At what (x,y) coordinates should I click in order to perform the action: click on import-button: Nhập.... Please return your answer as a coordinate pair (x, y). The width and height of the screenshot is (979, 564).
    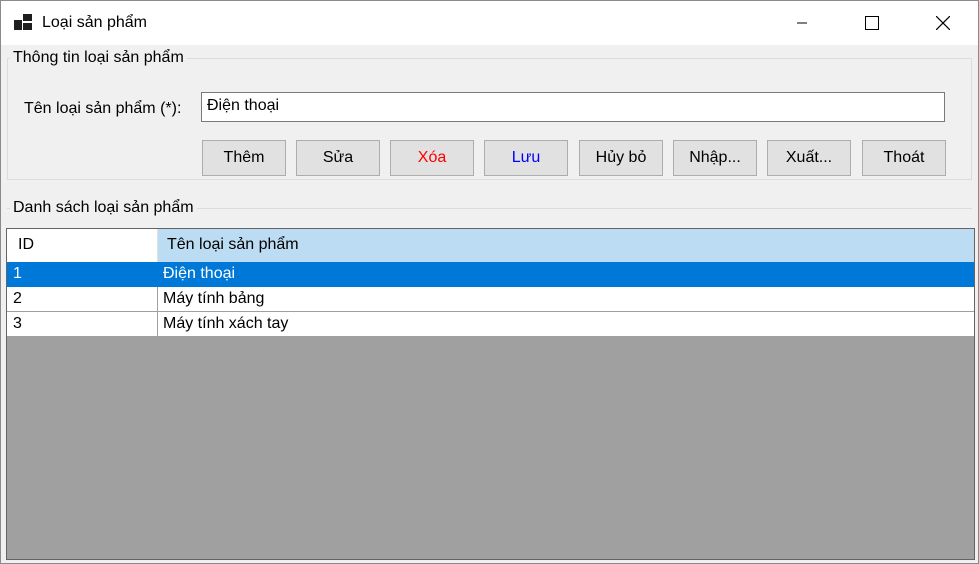
    Looking at the image, I should click on (715, 158).